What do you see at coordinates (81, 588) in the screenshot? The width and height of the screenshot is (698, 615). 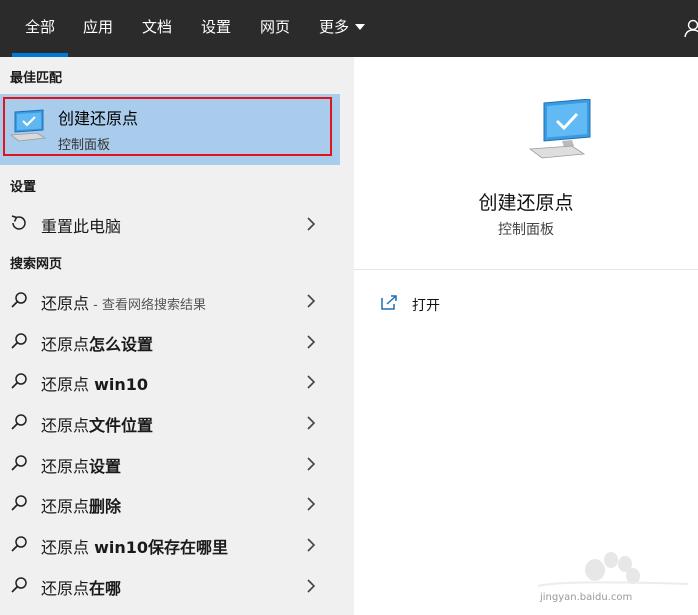 I see `web-result-text: 还原点在哪` at bounding box center [81, 588].